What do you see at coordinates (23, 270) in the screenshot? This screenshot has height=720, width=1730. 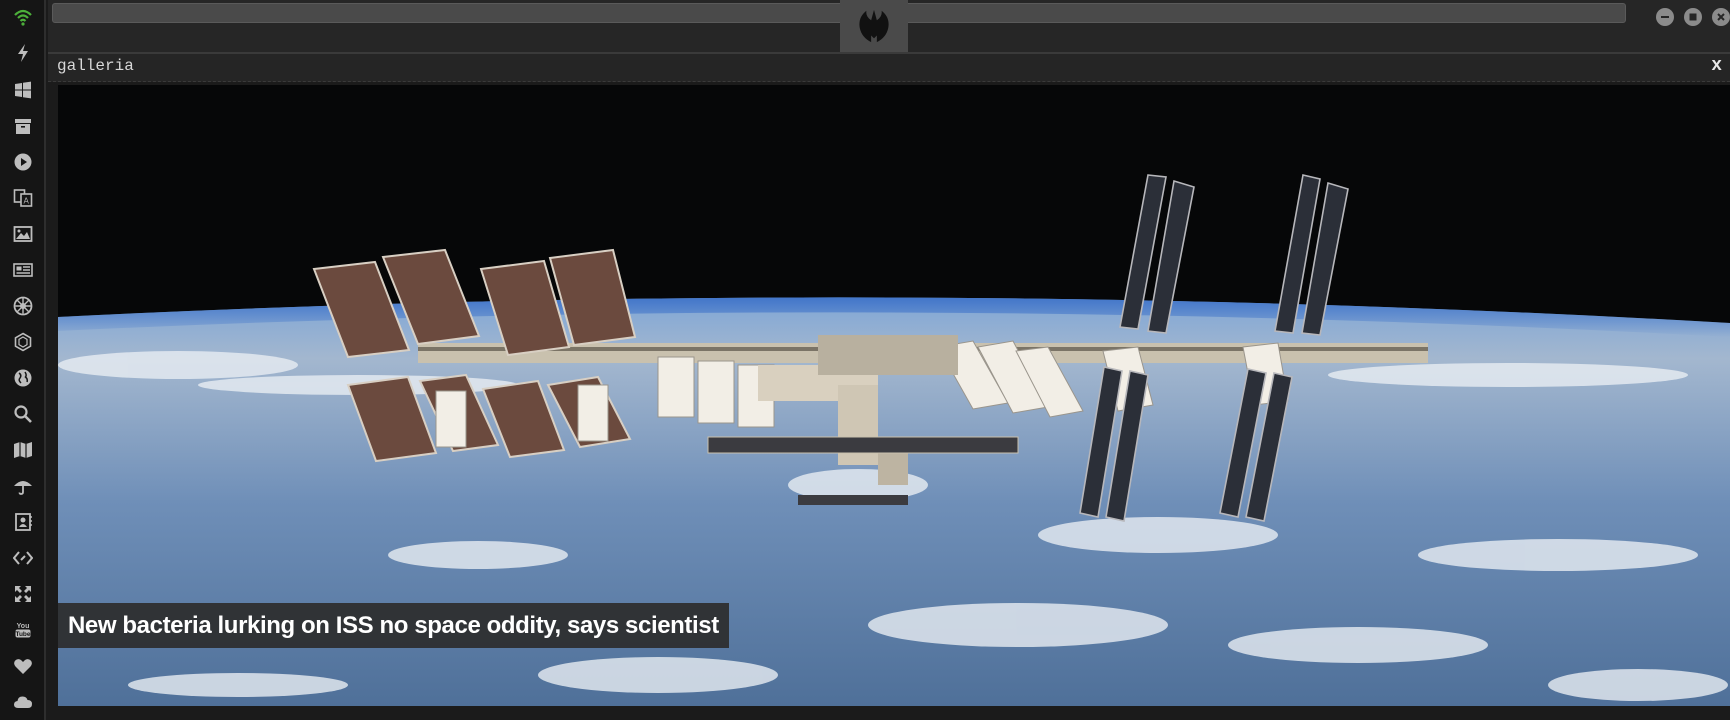 I see `newspaper-icon` at bounding box center [23, 270].